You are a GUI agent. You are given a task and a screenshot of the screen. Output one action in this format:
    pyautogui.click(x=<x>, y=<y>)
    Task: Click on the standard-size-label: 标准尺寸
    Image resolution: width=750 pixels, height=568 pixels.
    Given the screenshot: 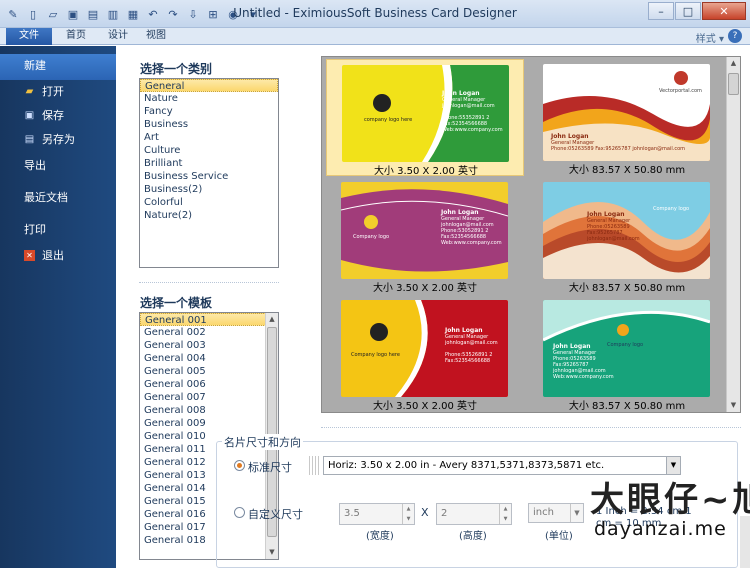 What is the action you would take?
    pyautogui.click(x=270, y=467)
    